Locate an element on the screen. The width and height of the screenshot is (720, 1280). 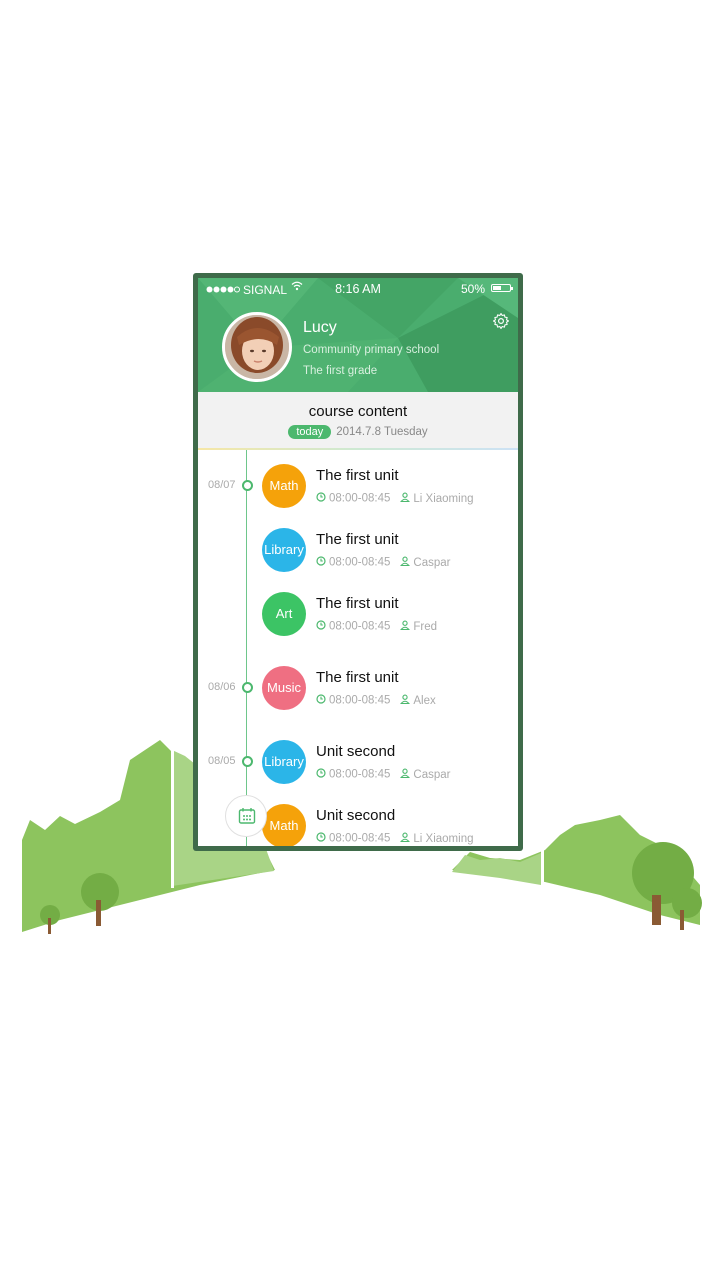
timeline-date: 08/07 is located at coordinates (222, 485).